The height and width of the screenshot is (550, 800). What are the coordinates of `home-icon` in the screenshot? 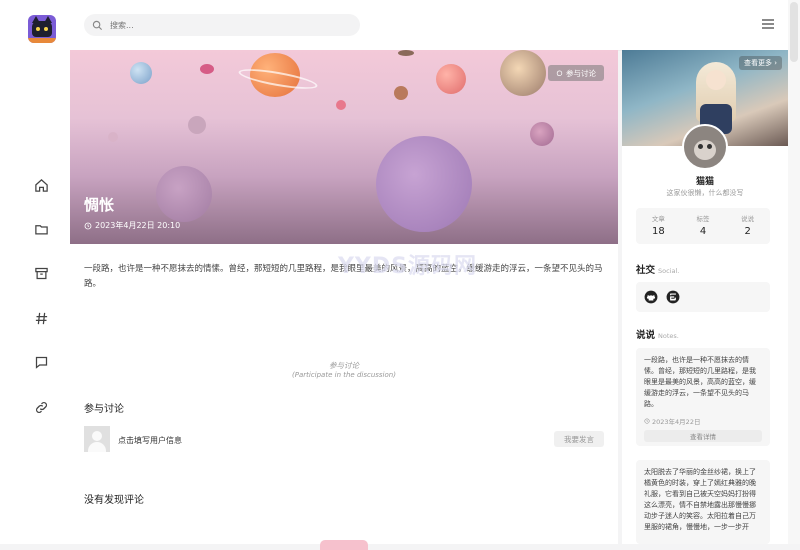 It's located at (41, 185).